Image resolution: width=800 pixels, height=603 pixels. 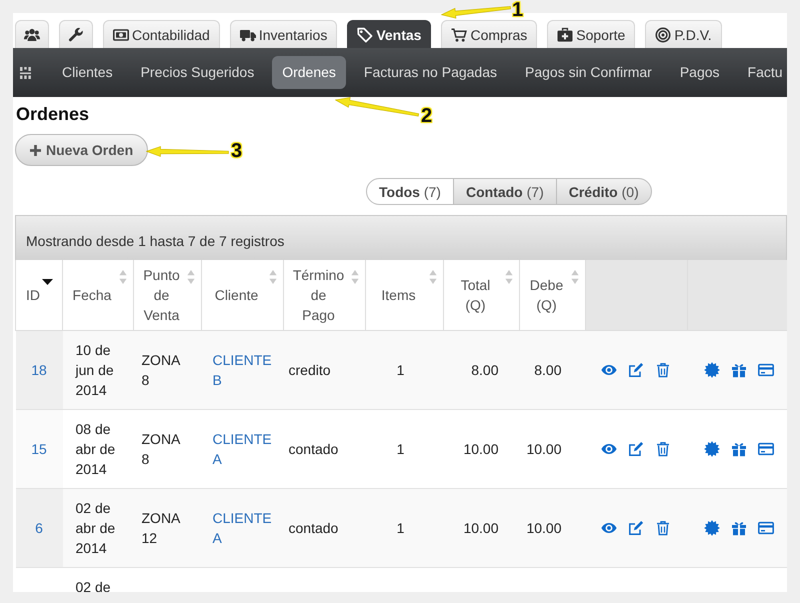 I want to click on page-title: Ordenes, so click(x=53, y=114).